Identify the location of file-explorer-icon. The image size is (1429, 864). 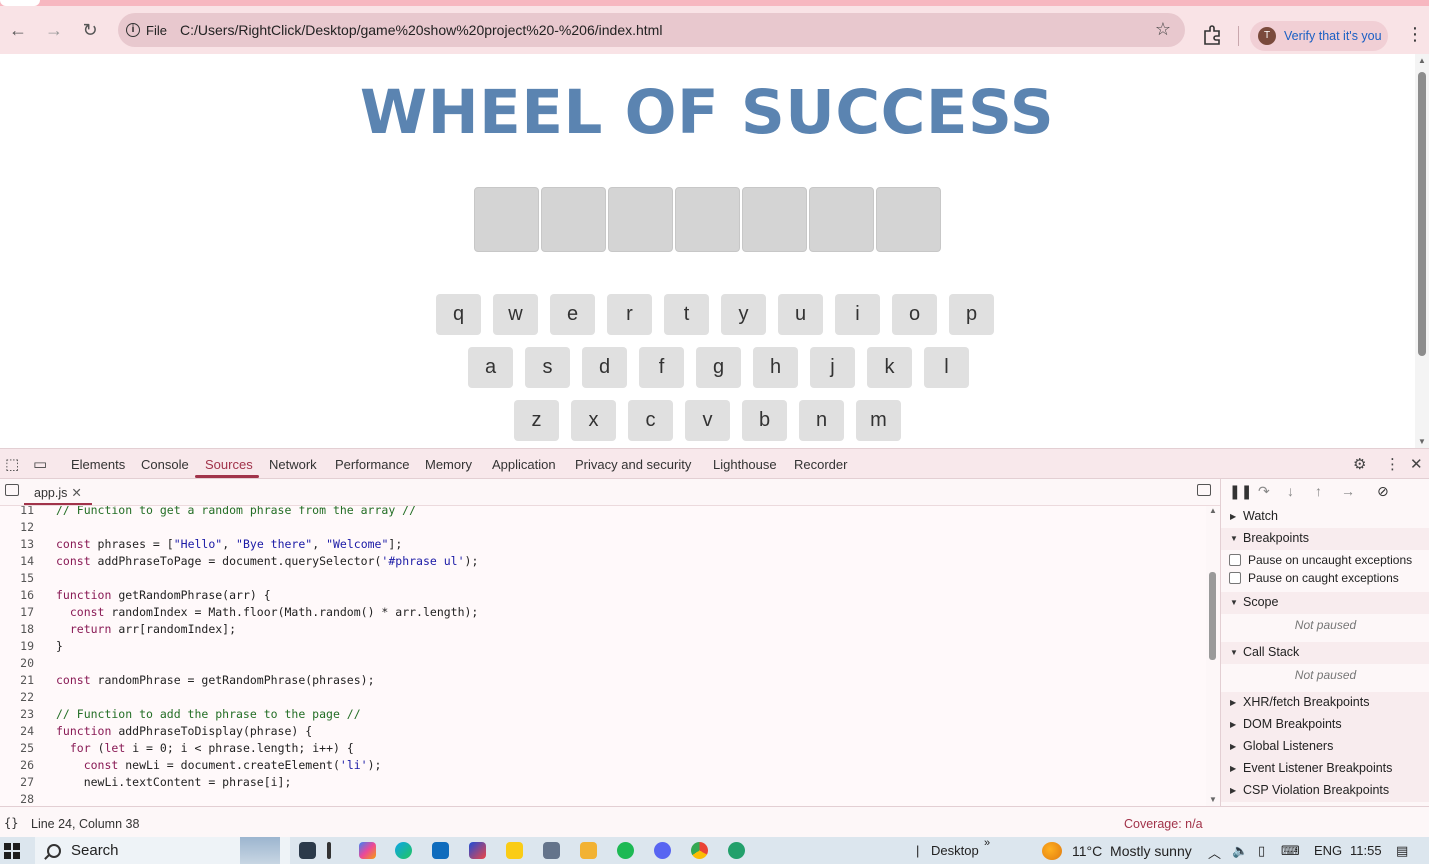
(588, 850).